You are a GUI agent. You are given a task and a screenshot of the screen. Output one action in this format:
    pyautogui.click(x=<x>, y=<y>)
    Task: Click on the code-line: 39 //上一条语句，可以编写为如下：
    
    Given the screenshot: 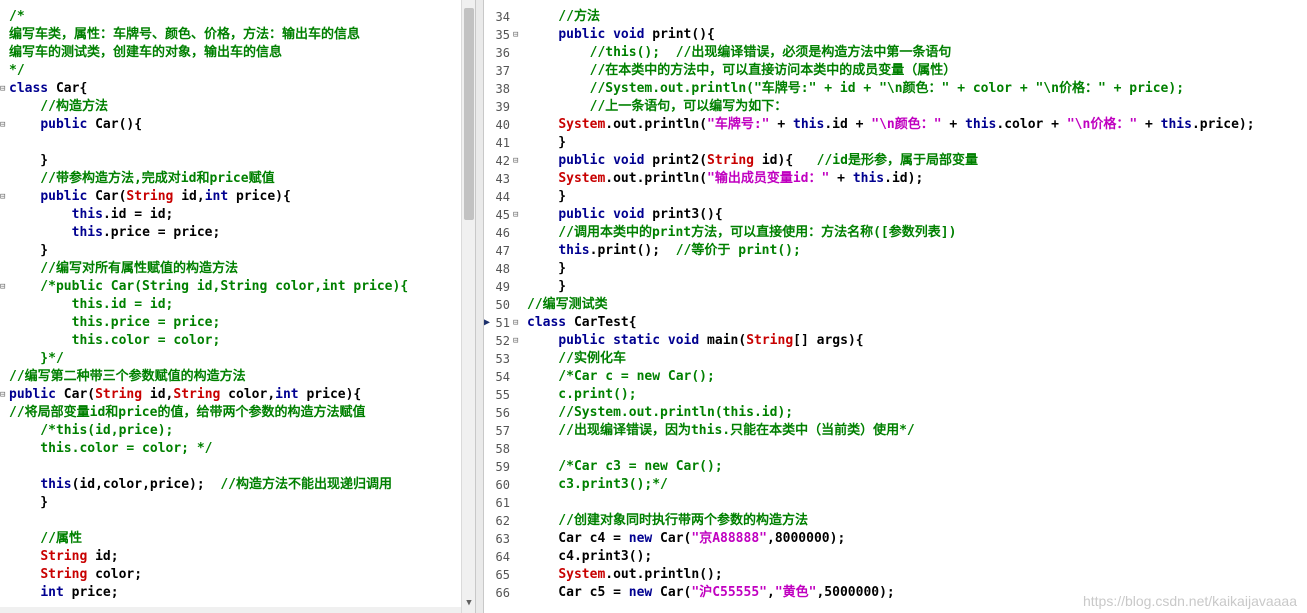 What is the action you would take?
    pyautogui.click(x=895, y=107)
    